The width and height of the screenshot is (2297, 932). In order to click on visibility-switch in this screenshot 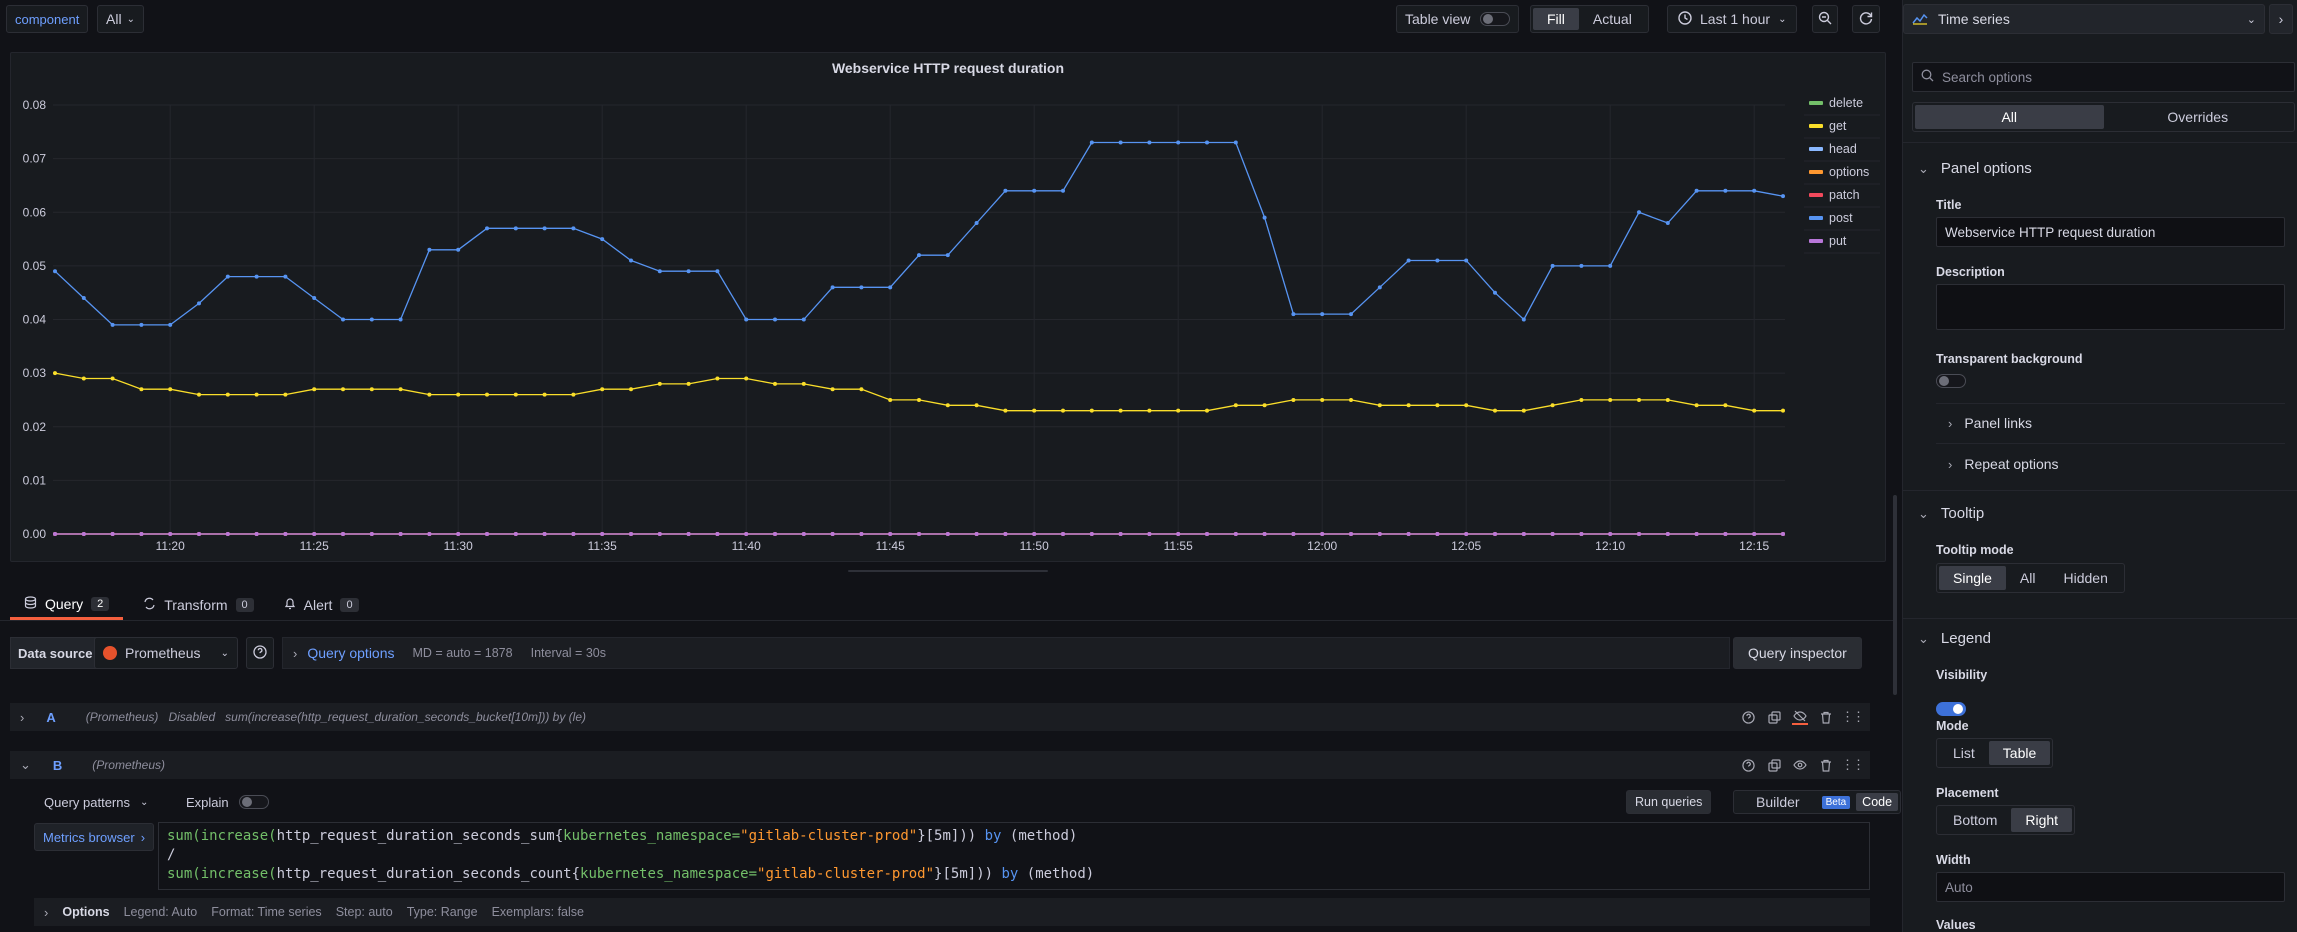, I will do `click(1951, 709)`.